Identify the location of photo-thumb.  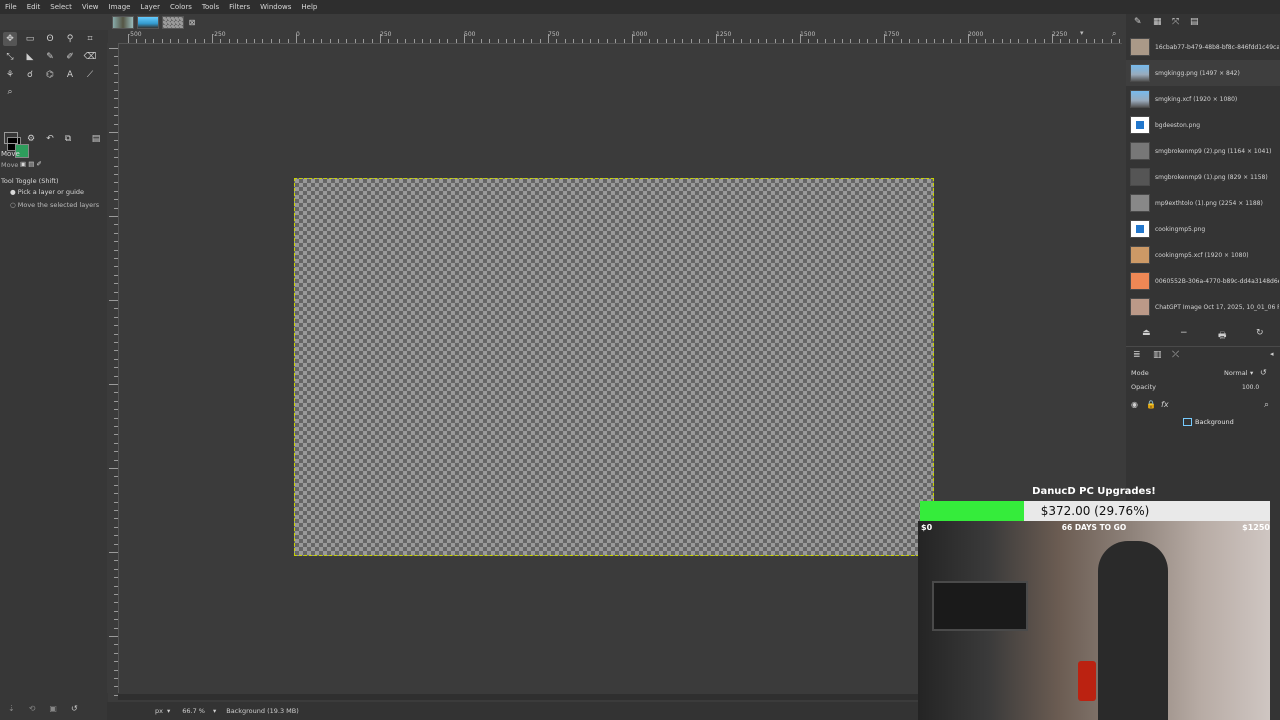
(1140, 281).